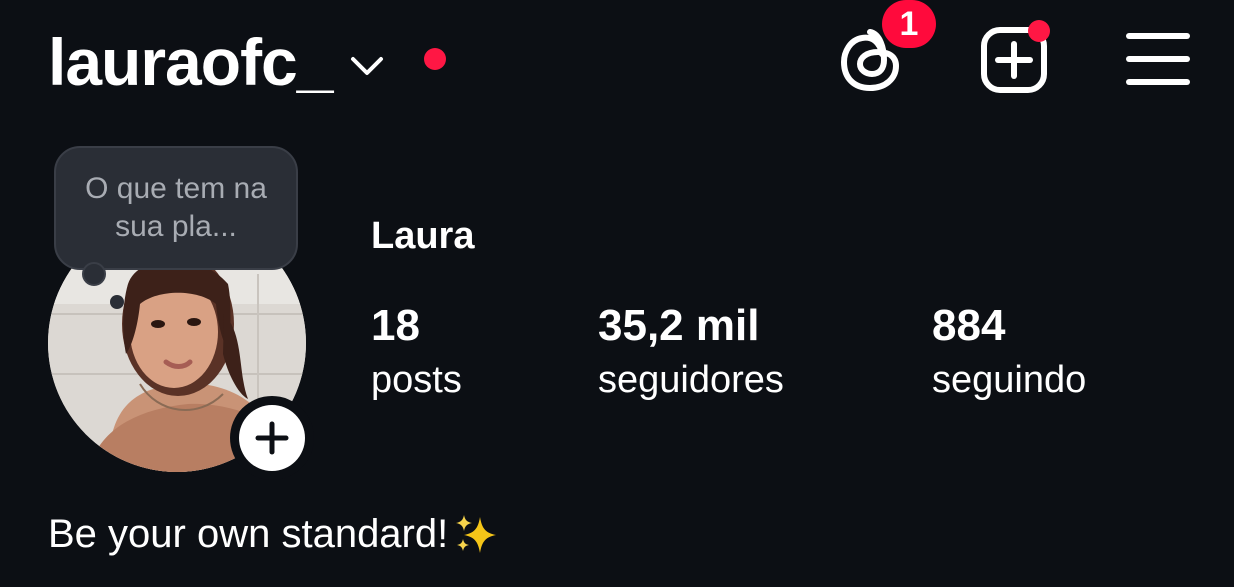  I want to click on threads-notification-badge: 1, so click(909, 24).